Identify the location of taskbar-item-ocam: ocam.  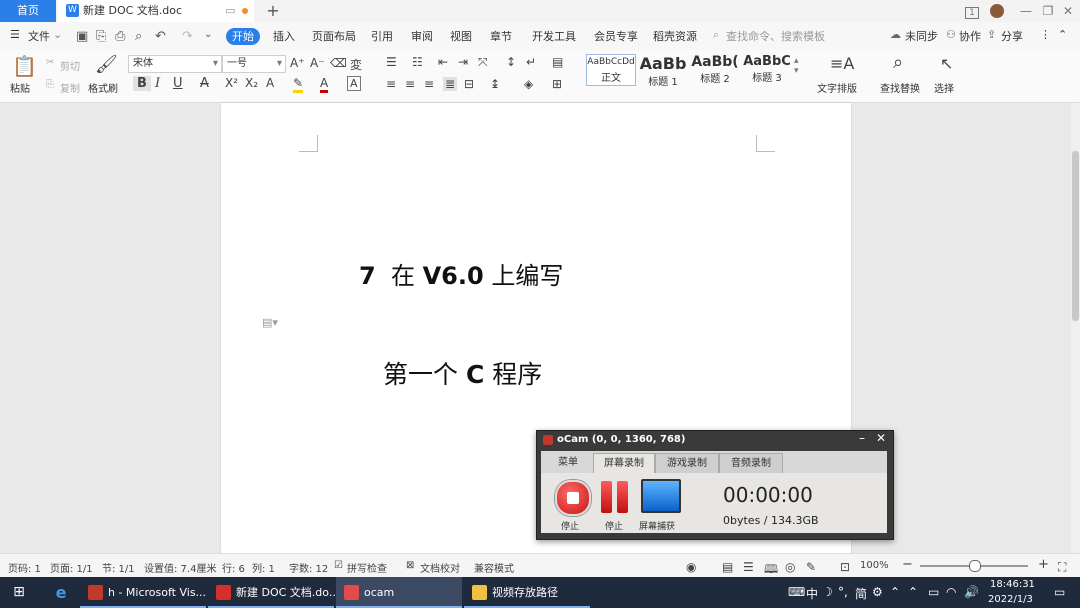
(399, 592).